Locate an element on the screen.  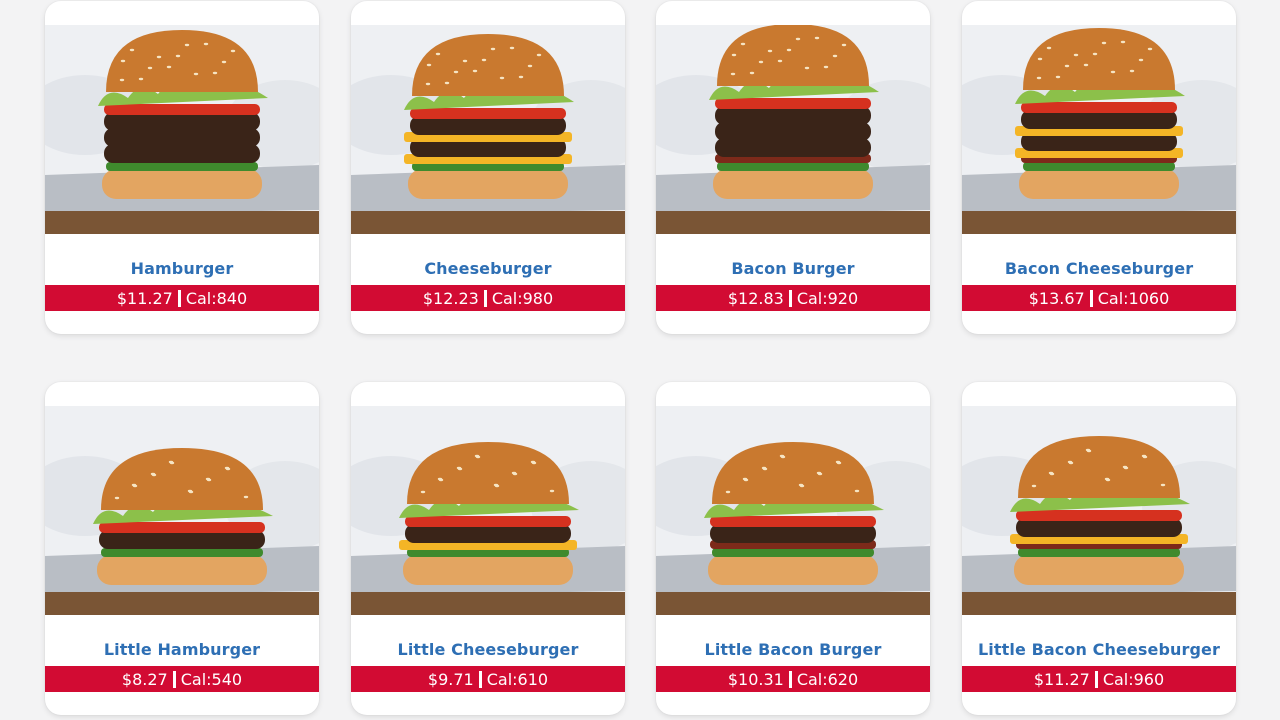
menu-card-bacon-burger: Bacon Burger $12.83 Cal:920 is located at coordinates (793, 167).